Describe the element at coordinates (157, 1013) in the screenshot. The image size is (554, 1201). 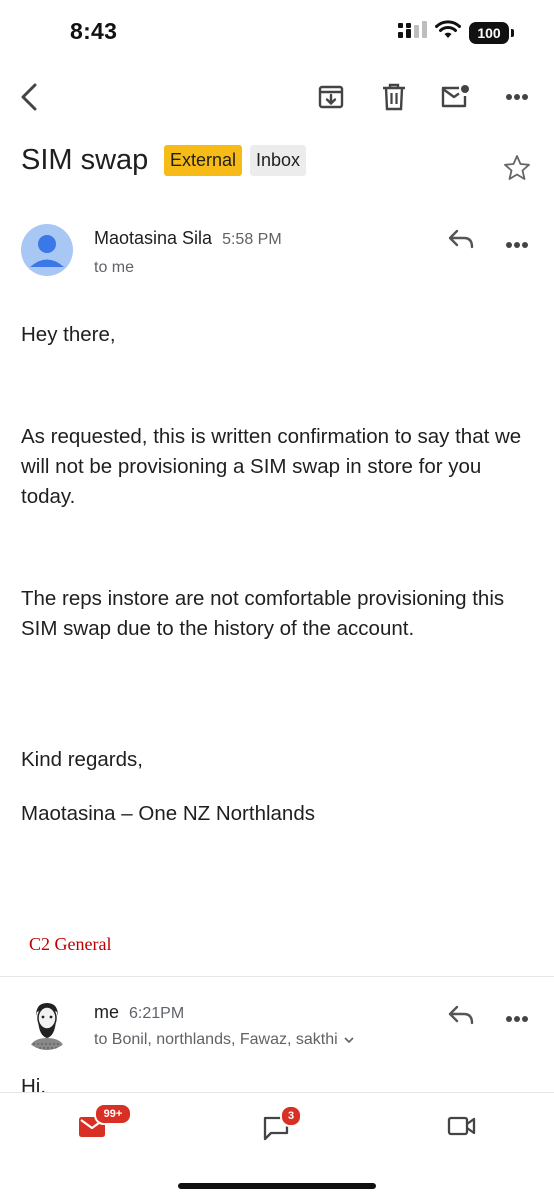
I see `message-time: 6:21PM` at that location.